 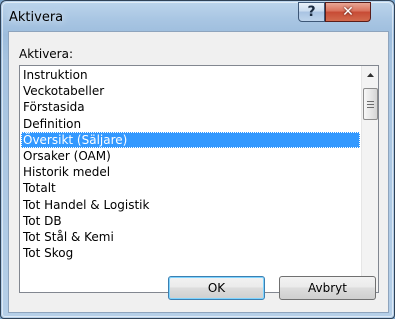 What do you see at coordinates (369, 179) in the screenshot?
I see `vertical-scrollbar` at bounding box center [369, 179].